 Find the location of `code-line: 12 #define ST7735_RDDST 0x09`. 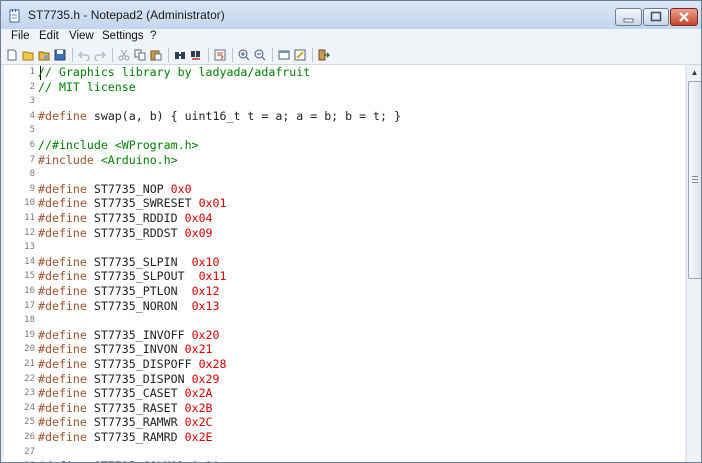

code-line: 12 #define ST7735_RDDST 0x09 is located at coordinates (344, 233).